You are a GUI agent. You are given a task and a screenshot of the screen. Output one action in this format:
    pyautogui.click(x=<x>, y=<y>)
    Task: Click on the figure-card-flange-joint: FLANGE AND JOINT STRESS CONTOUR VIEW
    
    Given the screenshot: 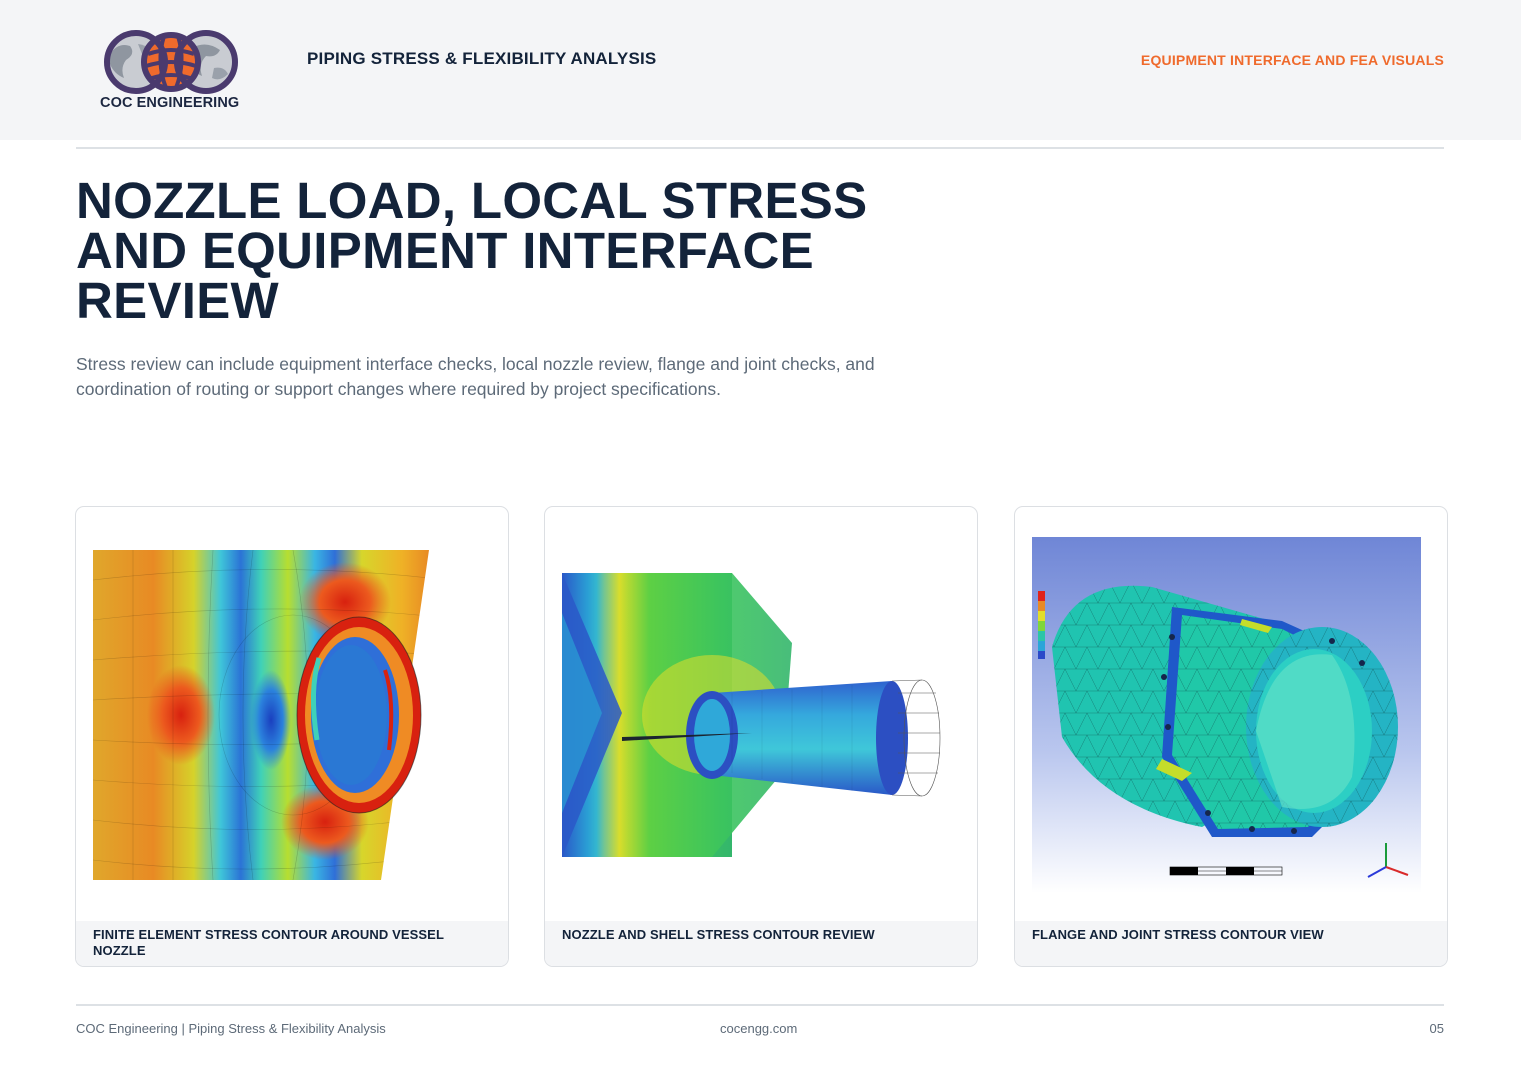 What is the action you would take?
    pyautogui.click(x=1231, y=736)
    